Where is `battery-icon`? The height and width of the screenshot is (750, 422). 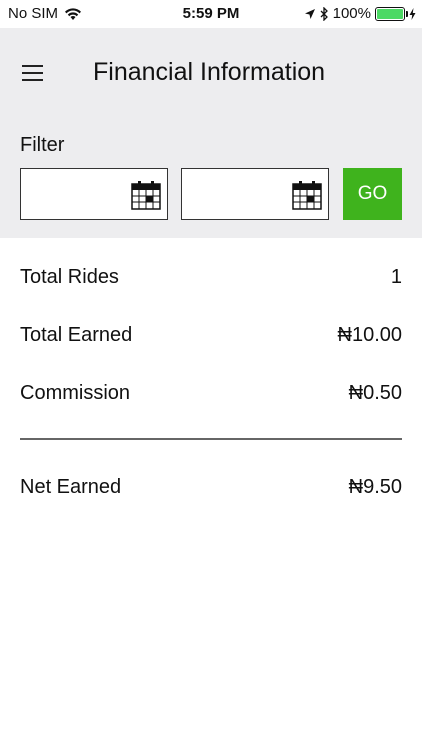
battery-icon is located at coordinates (391, 13).